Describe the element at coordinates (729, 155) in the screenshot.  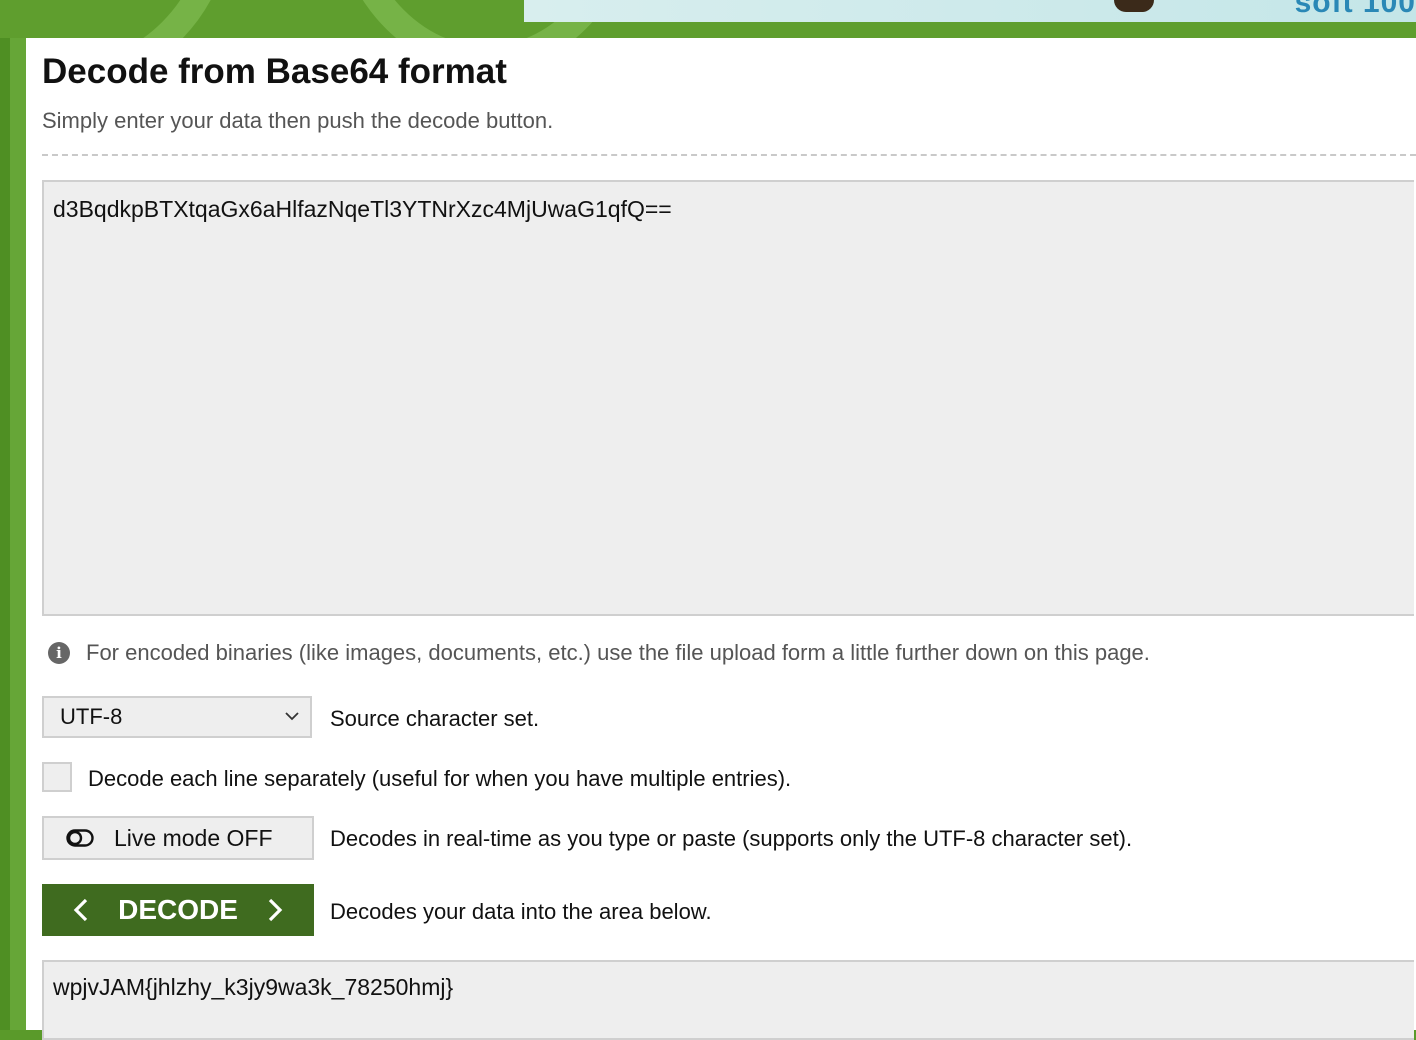
I see `divider` at that location.